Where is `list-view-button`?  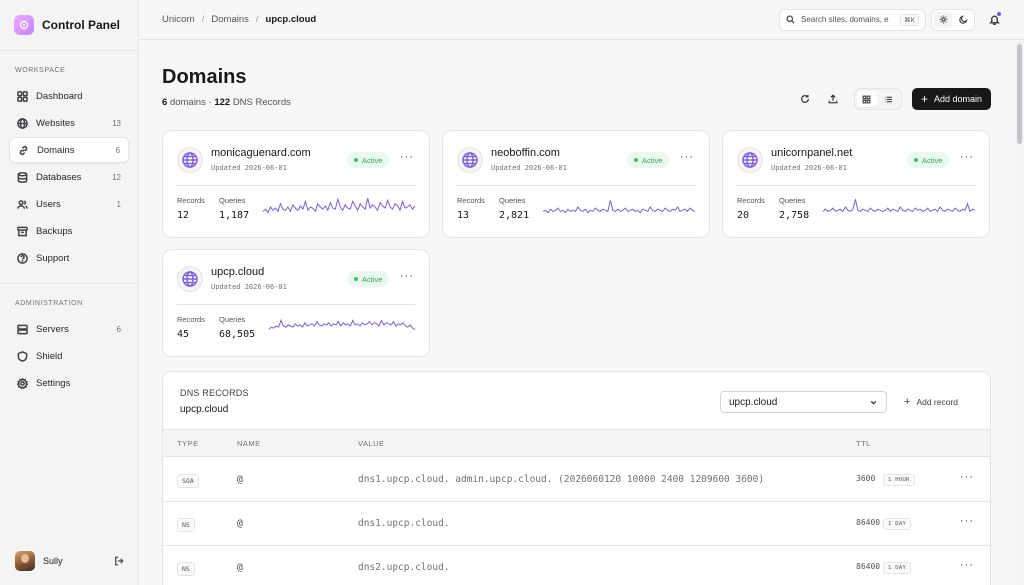 list-view-button is located at coordinates (889, 99).